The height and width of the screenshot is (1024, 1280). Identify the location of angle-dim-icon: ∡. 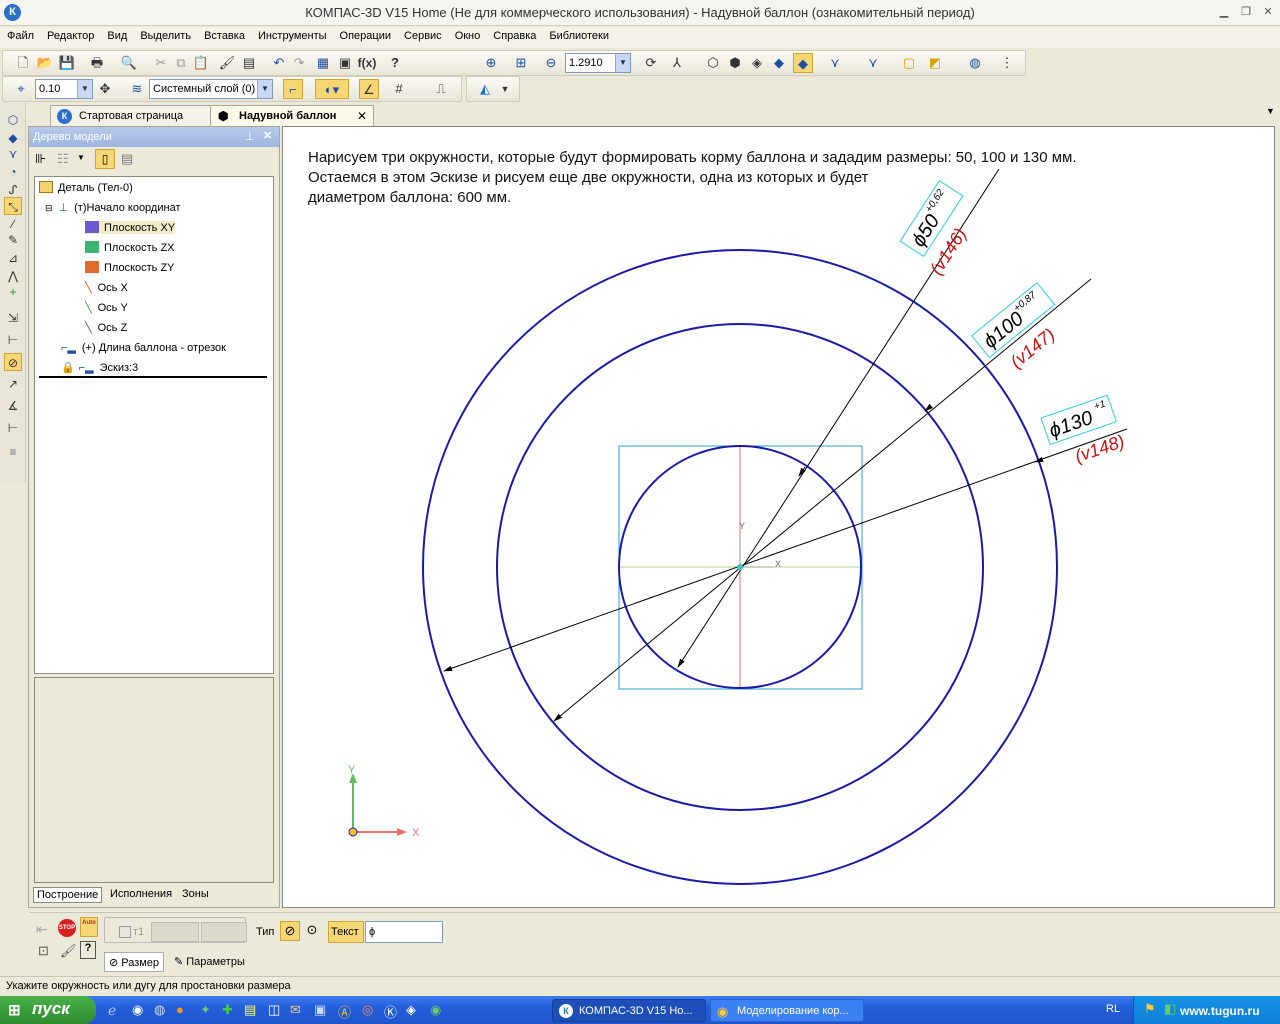
(13, 406).